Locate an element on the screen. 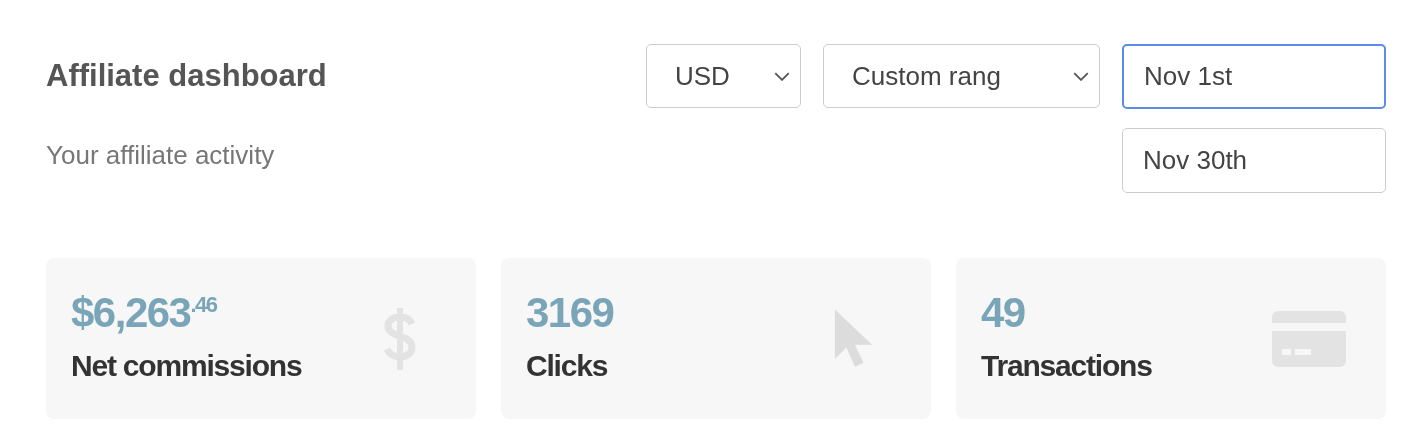 Image resolution: width=1424 pixels, height=444 pixels. stat-label: Net commissions is located at coordinates (186, 365).